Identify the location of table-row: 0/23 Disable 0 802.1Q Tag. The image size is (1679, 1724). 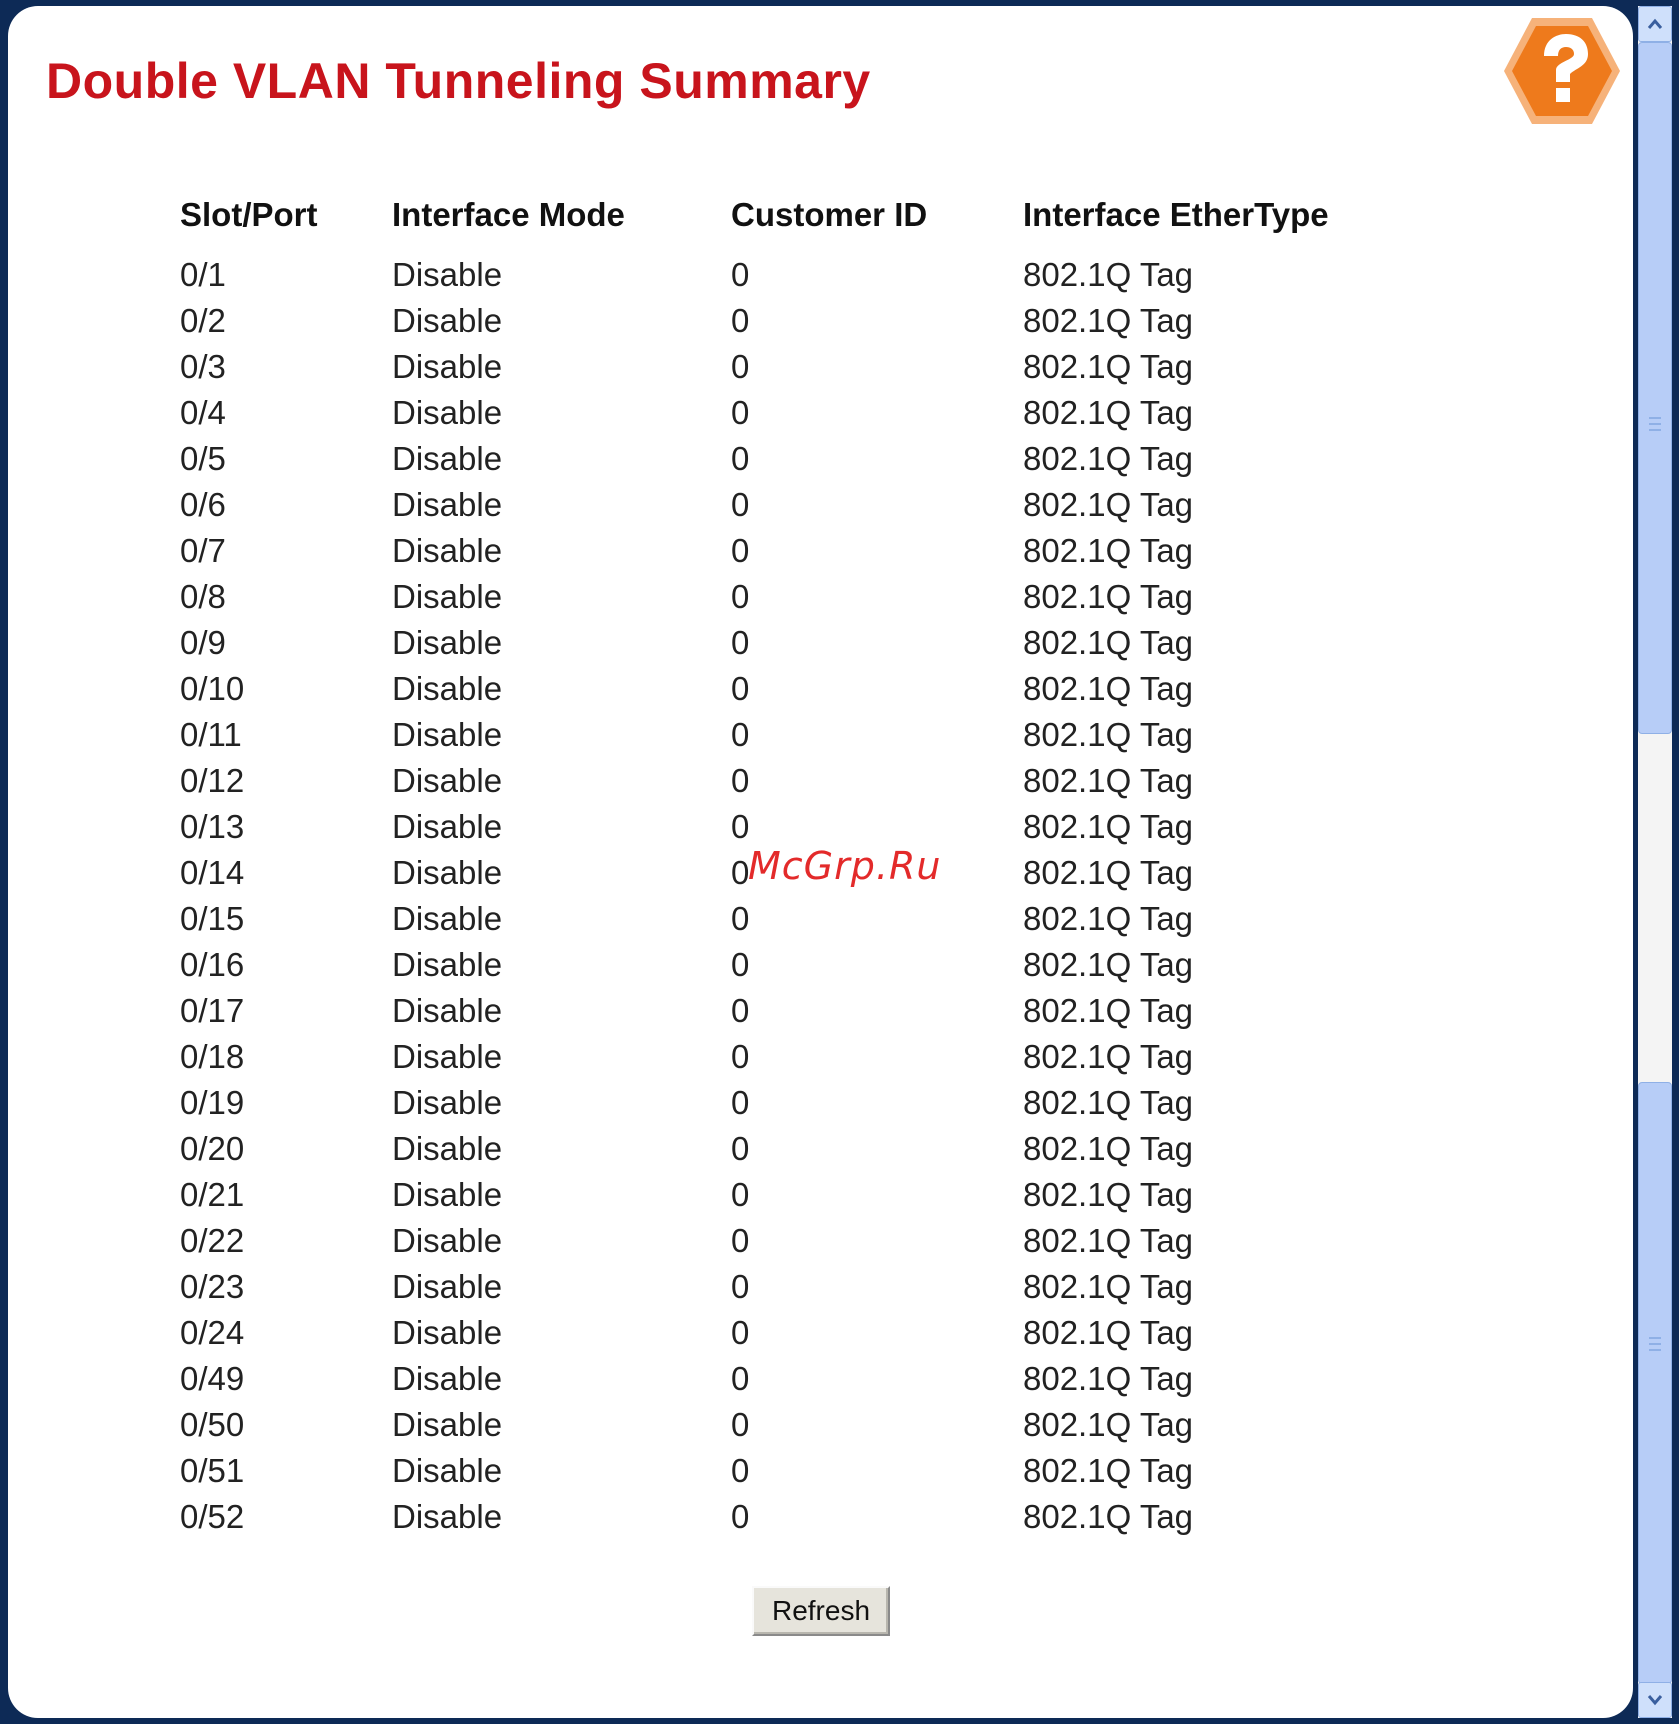
(801, 1287).